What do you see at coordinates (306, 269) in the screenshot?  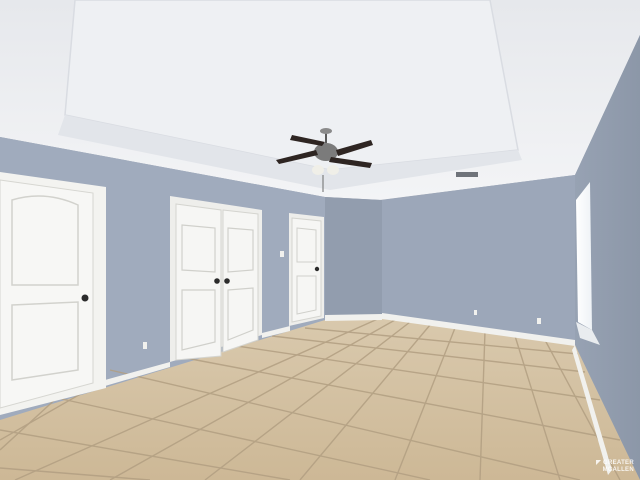 I see `bathroom-door` at bounding box center [306, 269].